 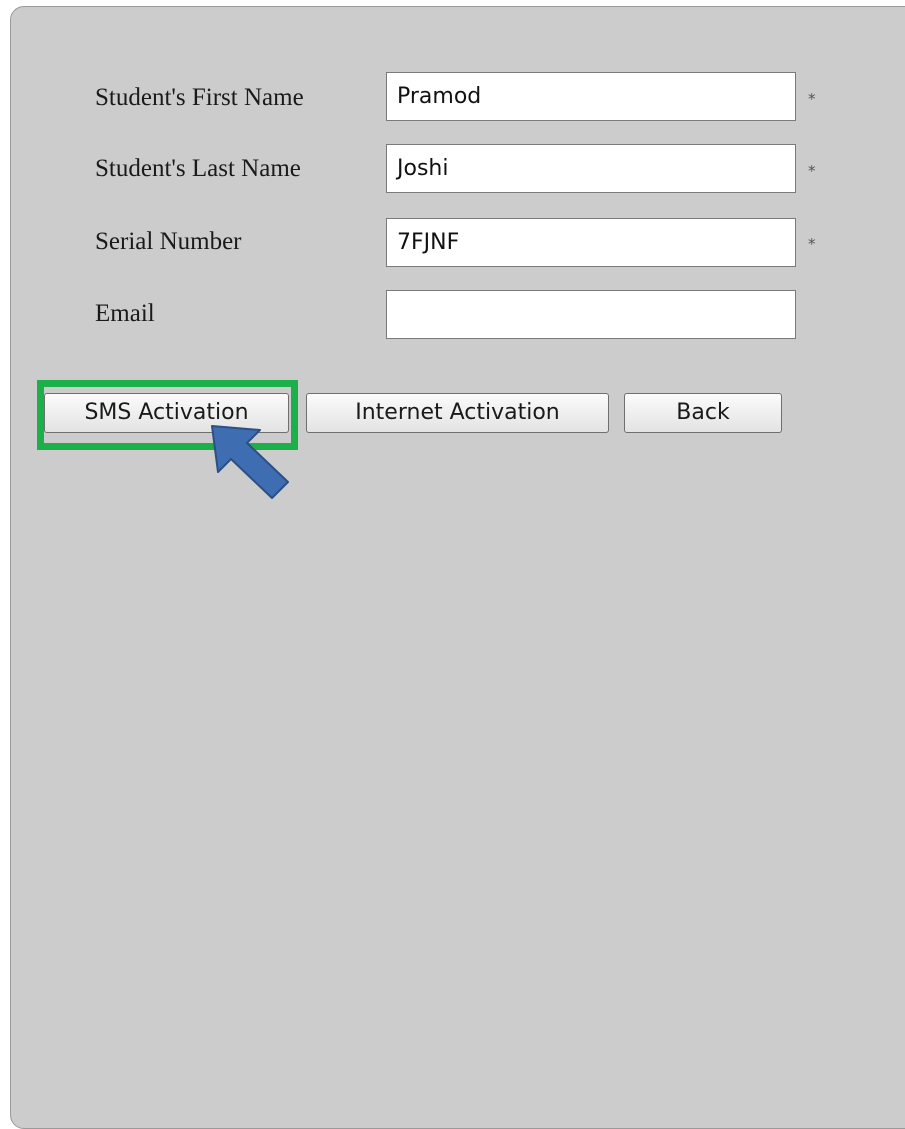 I want to click on serial-number-label: Serial Number, so click(x=168, y=241).